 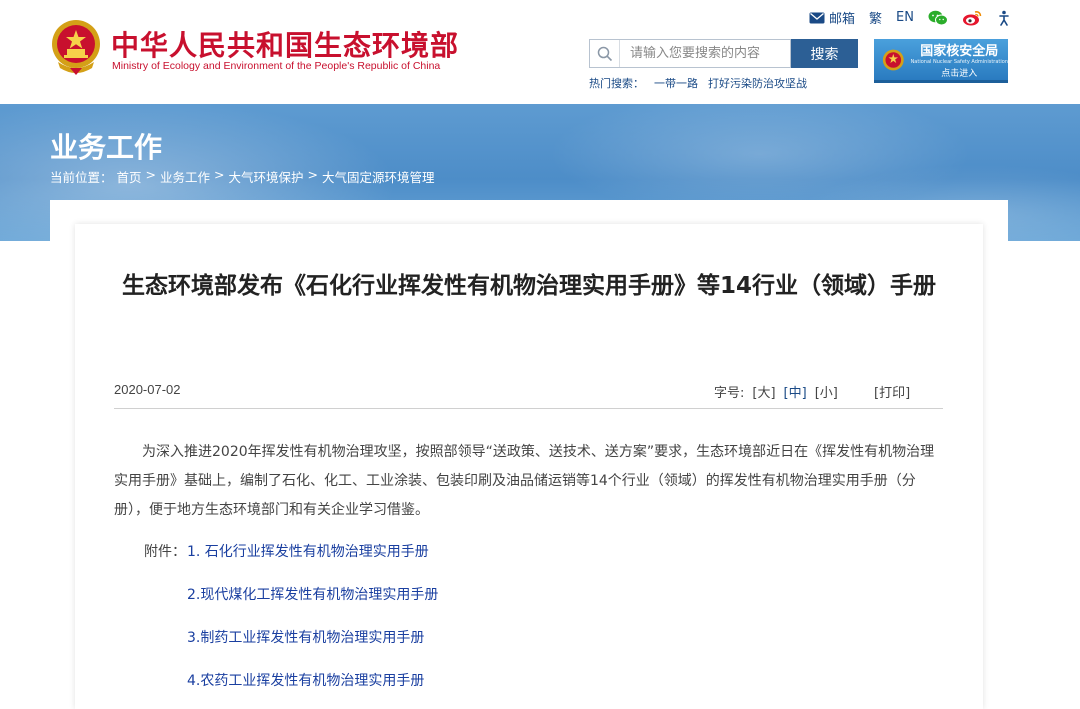 What do you see at coordinates (129, 176) in the screenshot?
I see `breadcrumb-home: 首页` at bounding box center [129, 176].